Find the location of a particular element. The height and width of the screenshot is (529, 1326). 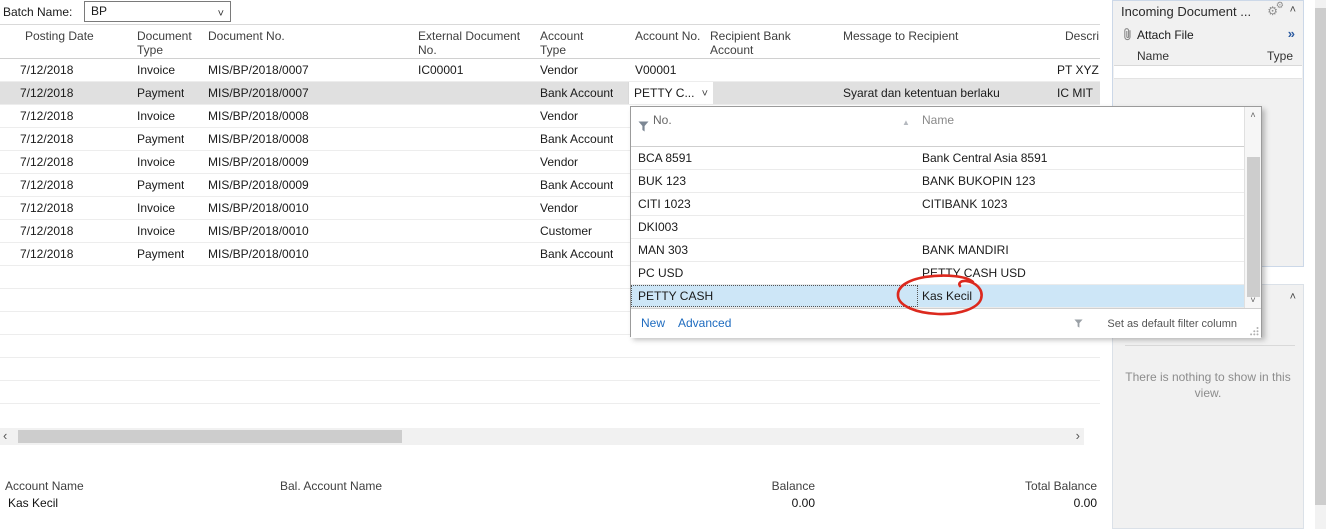

dropdown-item: MAN 303 BANK MANDIRI is located at coordinates (938, 250).